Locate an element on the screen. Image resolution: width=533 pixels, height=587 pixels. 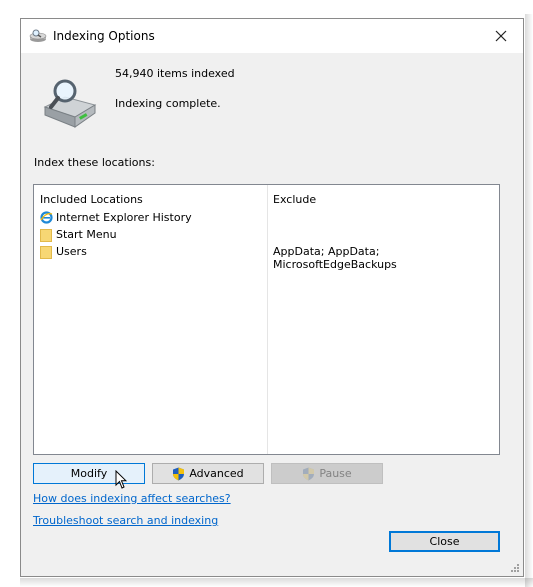
modify-button-label: Modify is located at coordinates (89, 473).